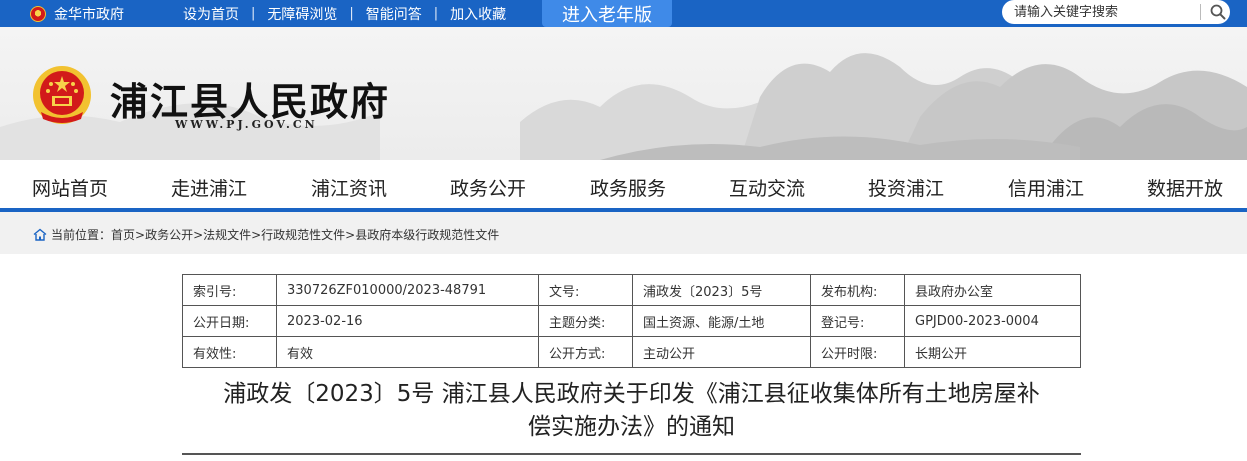 The image size is (1247, 461). What do you see at coordinates (229, 321) in the screenshot?
I see `table-cell: 公开日期:` at bounding box center [229, 321].